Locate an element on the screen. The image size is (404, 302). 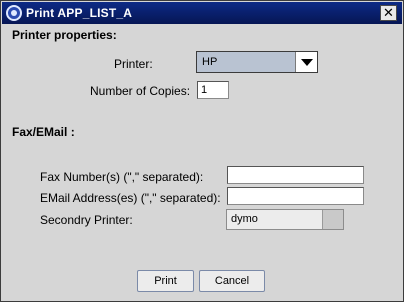
close-button: ✕ is located at coordinates (388, 13).